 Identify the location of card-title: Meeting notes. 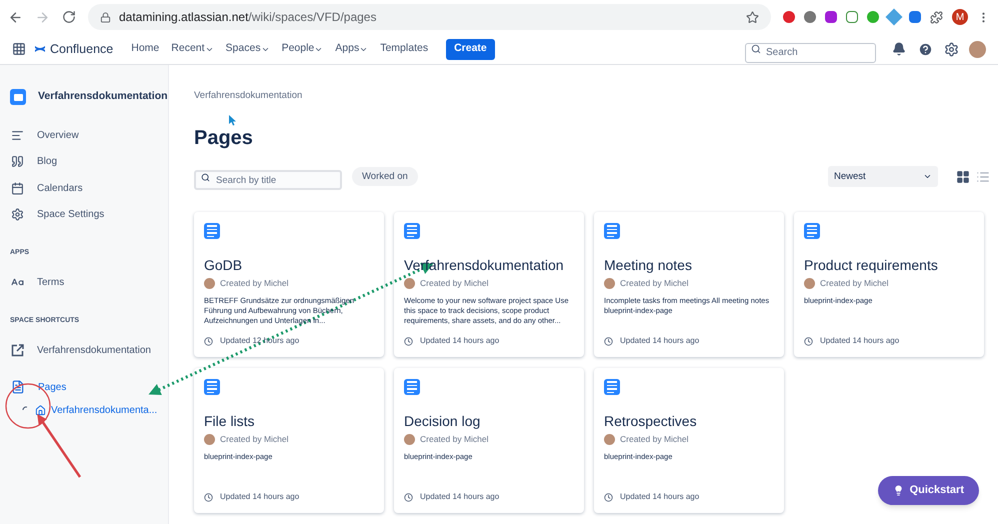
(648, 265).